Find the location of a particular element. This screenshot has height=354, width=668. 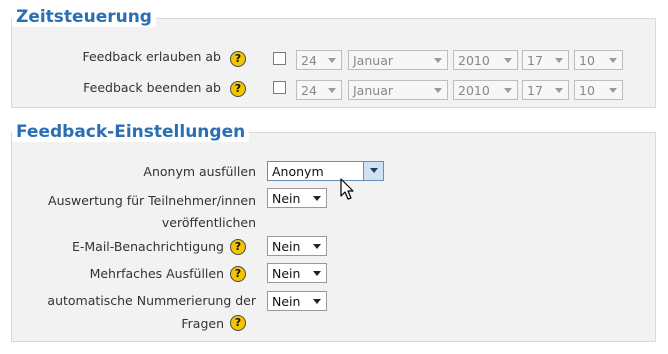

numbering-label: automatische Nummerierung der is located at coordinates (151, 300).